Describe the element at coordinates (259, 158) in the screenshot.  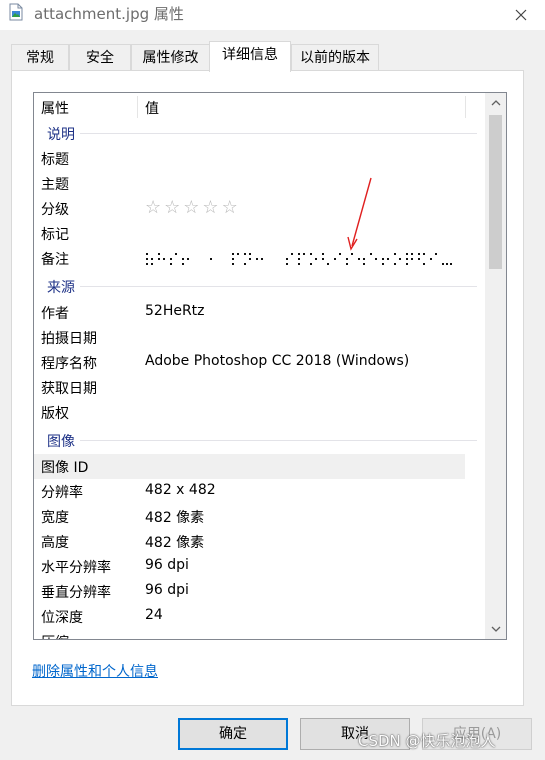
I see `row-title: 标题` at that location.